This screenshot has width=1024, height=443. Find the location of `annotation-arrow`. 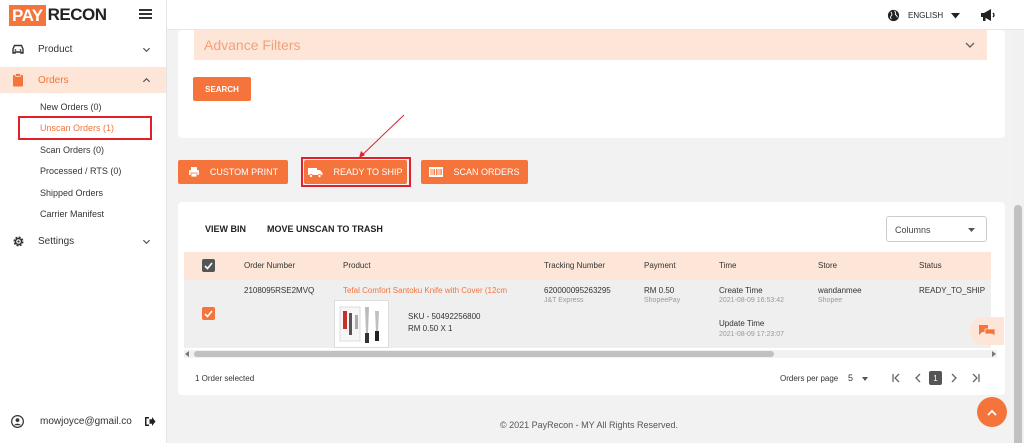

annotation-arrow is located at coordinates (381, 136).